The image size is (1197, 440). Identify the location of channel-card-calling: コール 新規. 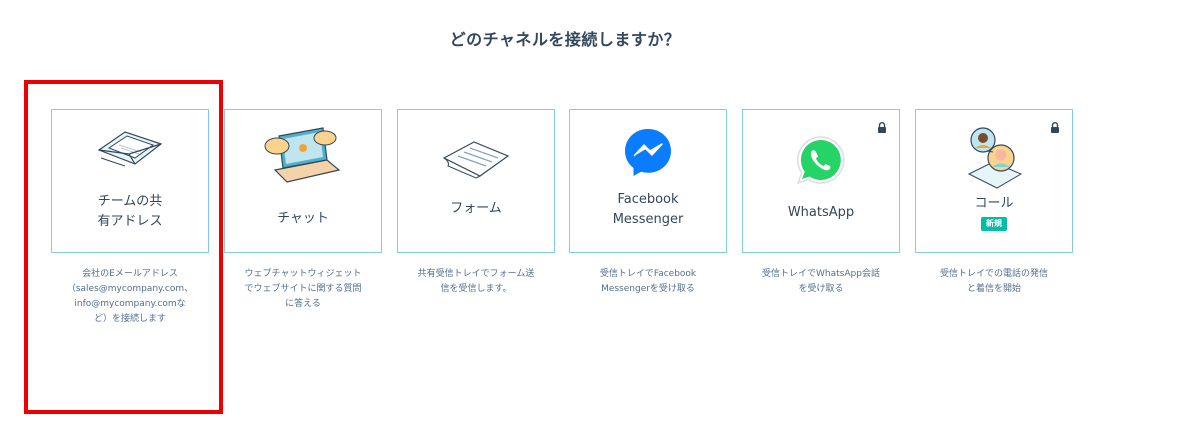
(994, 181).